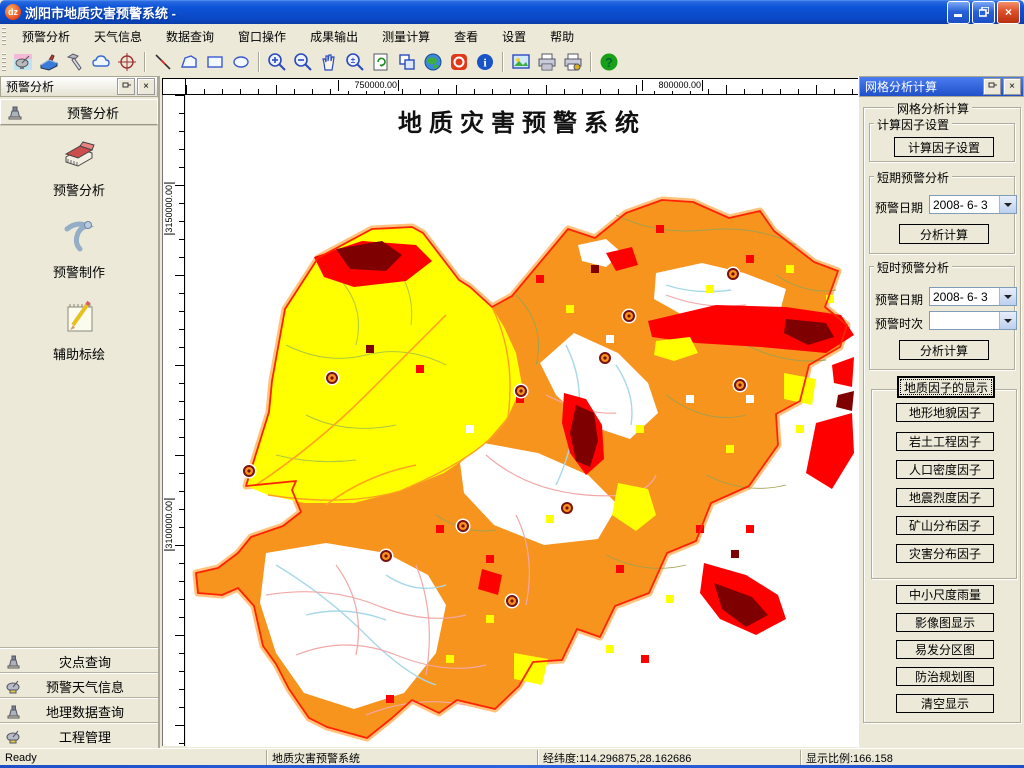 This screenshot has height=768, width=1024. Describe the element at coordinates (522, 86) in the screenshot. I see `horizontal-ruler: 750000.00 800000.00` at that location.